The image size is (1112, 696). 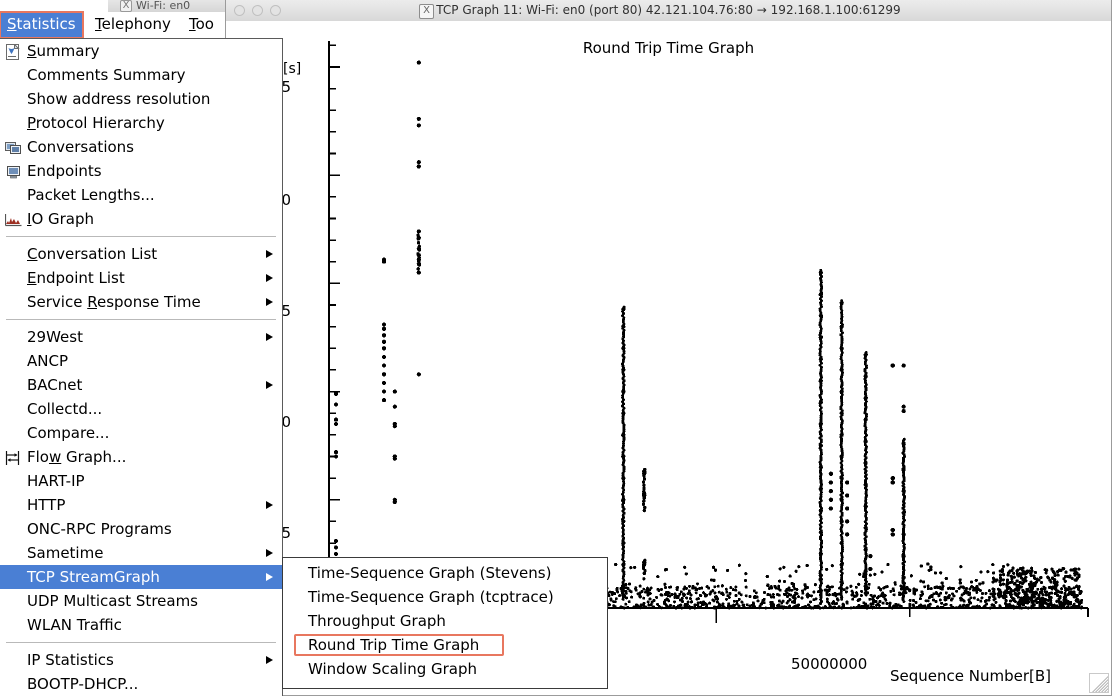 What do you see at coordinates (430, 573) in the screenshot?
I see `submenu-item-label: Time-Sequence Graph (Stevens)` at bounding box center [430, 573].